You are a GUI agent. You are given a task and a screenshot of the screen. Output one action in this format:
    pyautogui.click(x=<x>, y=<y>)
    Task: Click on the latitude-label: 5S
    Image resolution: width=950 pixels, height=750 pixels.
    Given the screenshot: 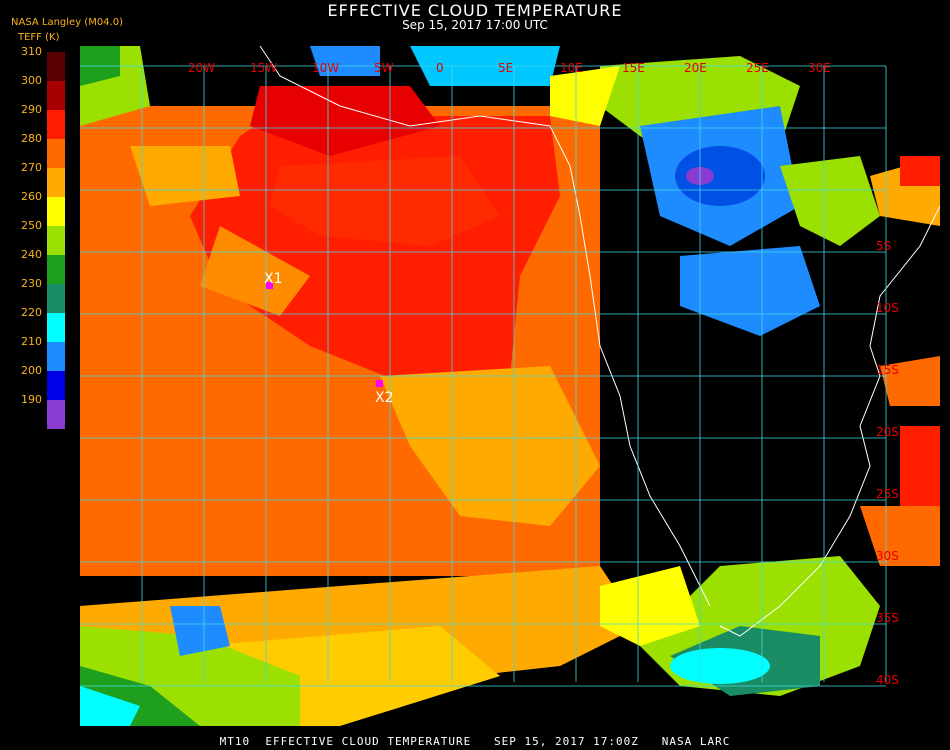 What is the action you would take?
    pyautogui.click(x=883, y=246)
    